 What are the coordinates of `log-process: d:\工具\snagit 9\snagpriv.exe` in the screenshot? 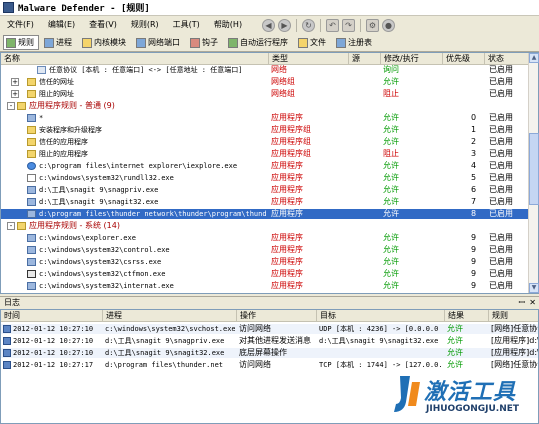 It's located at (165, 341).